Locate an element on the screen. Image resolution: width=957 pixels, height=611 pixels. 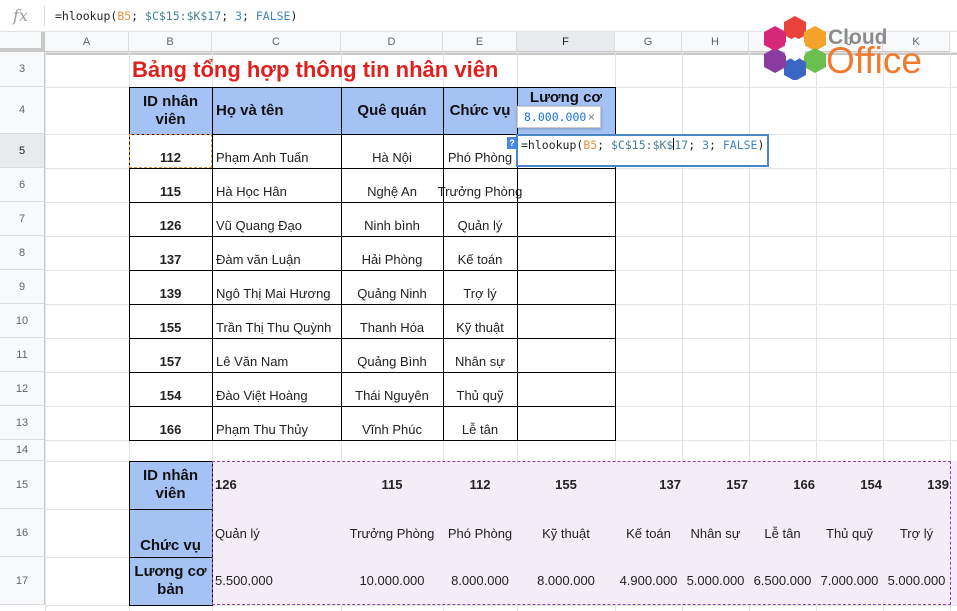
column-header-c: C is located at coordinates (276, 42).